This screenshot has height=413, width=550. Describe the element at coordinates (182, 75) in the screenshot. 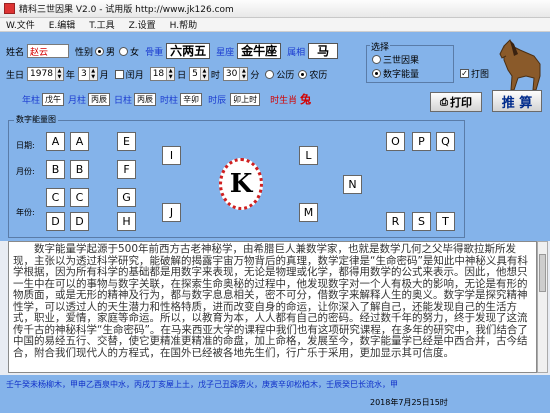

I see `day-unit: 日` at that location.